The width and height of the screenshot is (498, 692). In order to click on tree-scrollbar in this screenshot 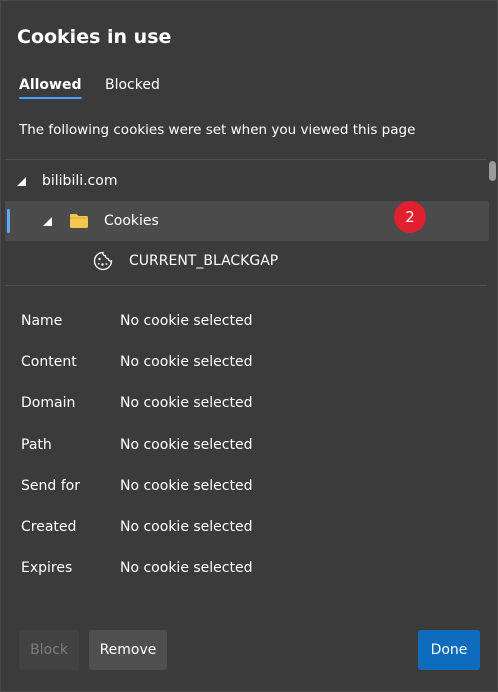, I will do `click(492, 171)`.